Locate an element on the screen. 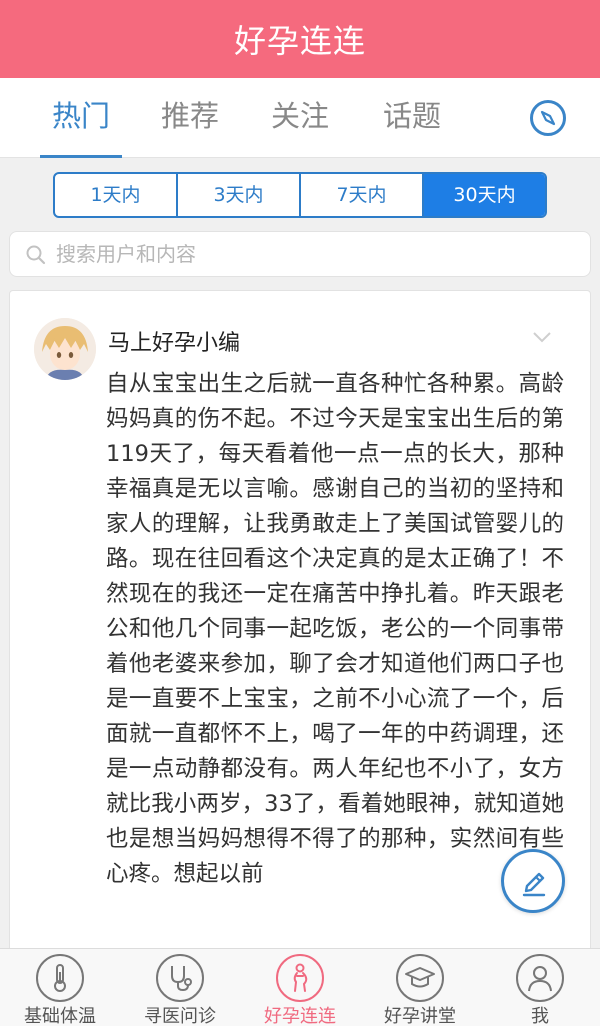 This screenshot has width=600, height=1026. avatar is located at coordinates (65, 349).